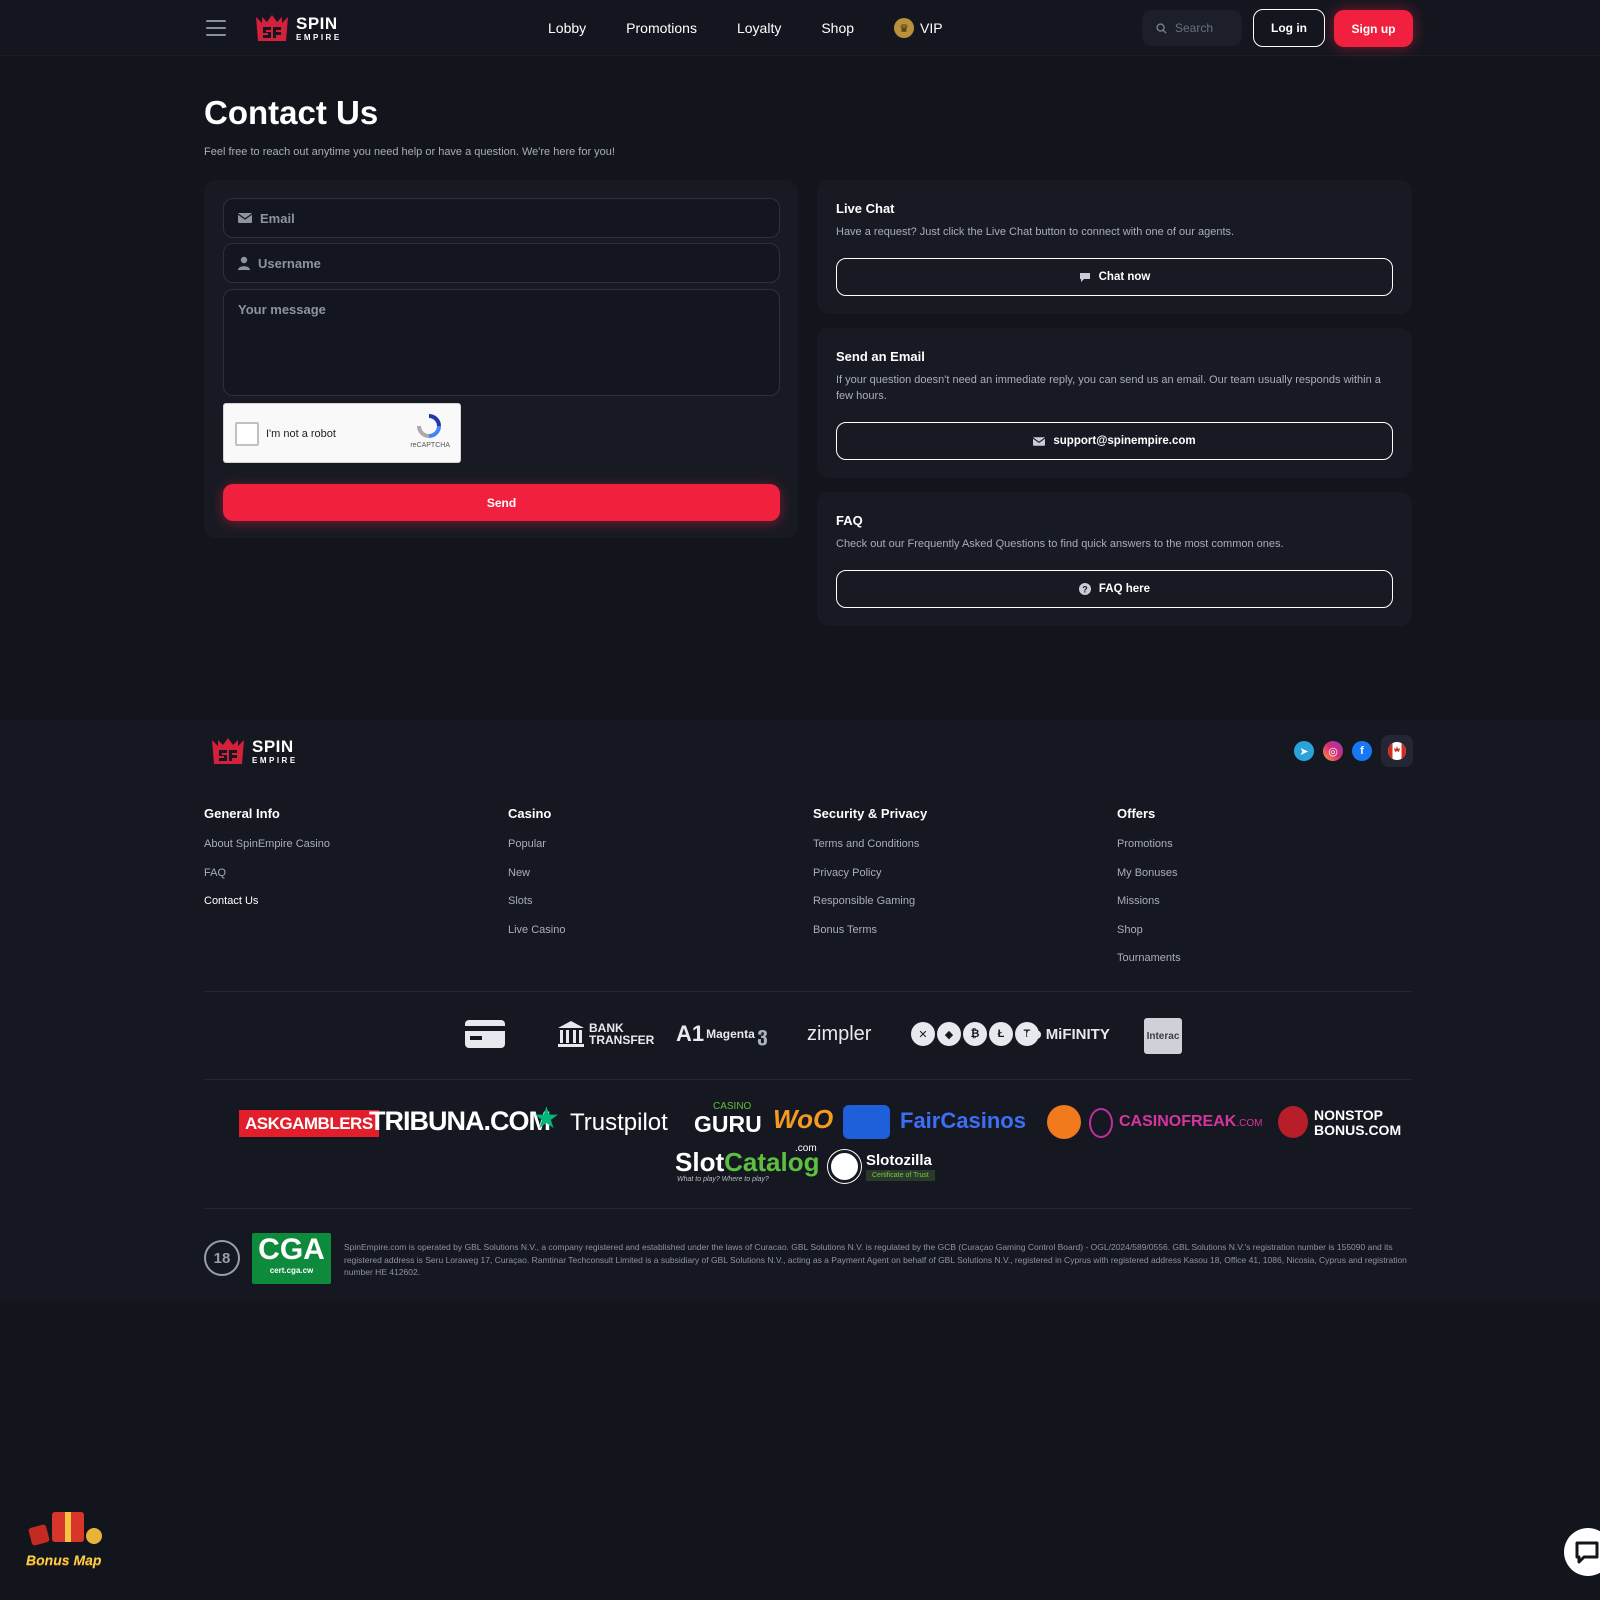 The image size is (1600, 1600). Describe the element at coordinates (291, 1258) in the screenshot. I see `cga-license-badge: CGA cert.cga.cw` at that location.